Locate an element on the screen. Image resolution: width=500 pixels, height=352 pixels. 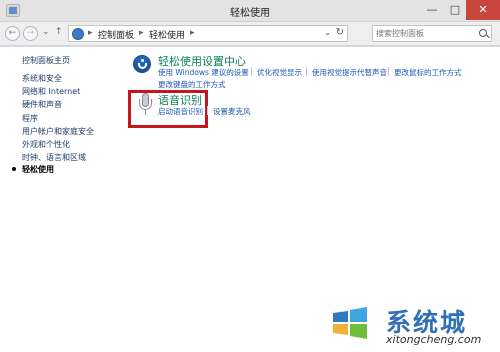
navigation-bar: ← → ⌄ ↑ ▸ 控制面板 ▸ 轻松使用 ▸ ⌄ ↻ is located at coordinates (250, 34).